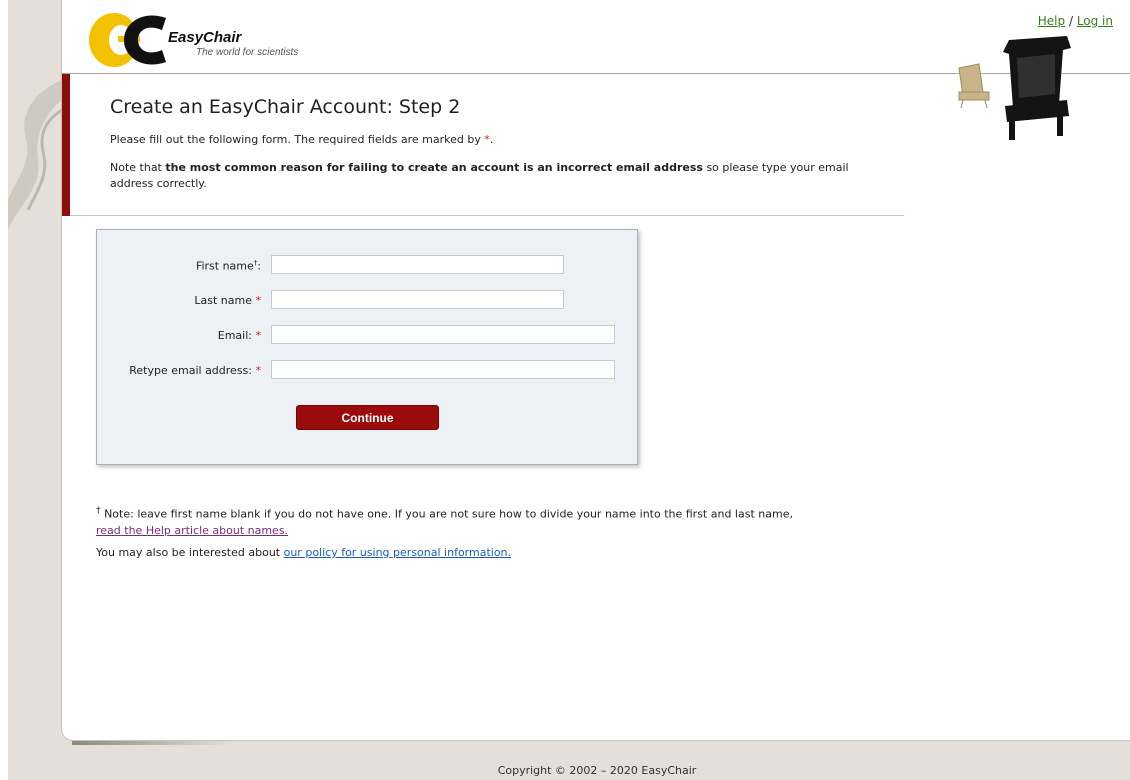  I want to click on logo-name: EasyChair, so click(205, 37).